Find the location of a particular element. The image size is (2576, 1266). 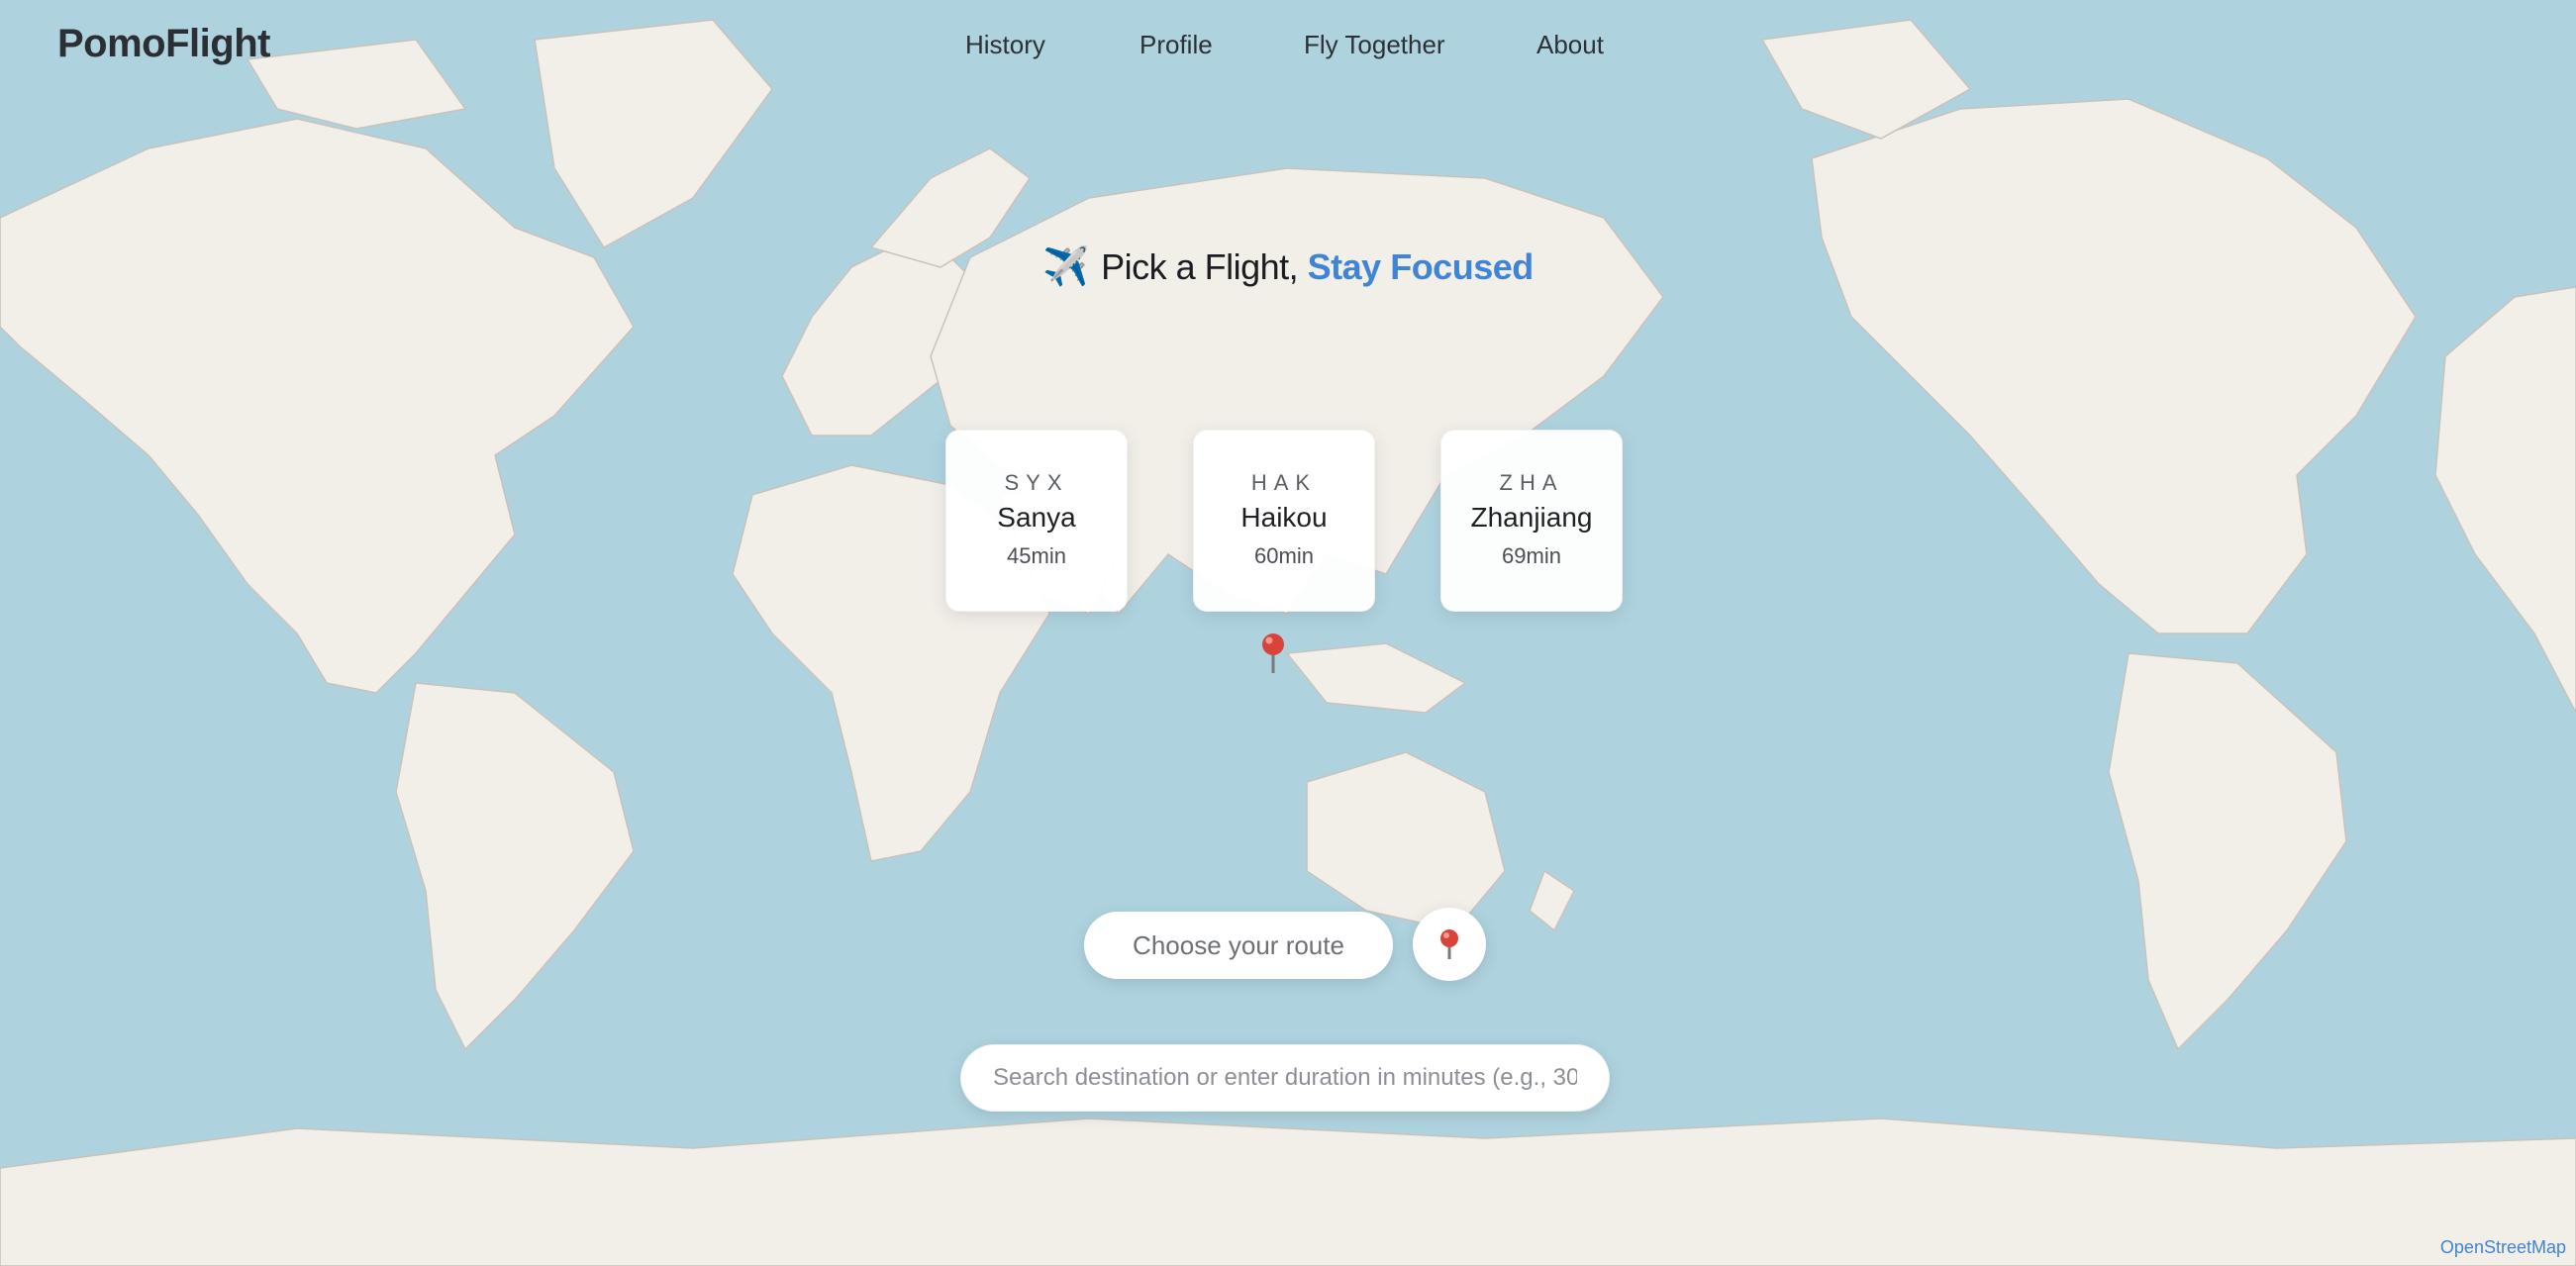

search-input is located at coordinates (1285, 1078).